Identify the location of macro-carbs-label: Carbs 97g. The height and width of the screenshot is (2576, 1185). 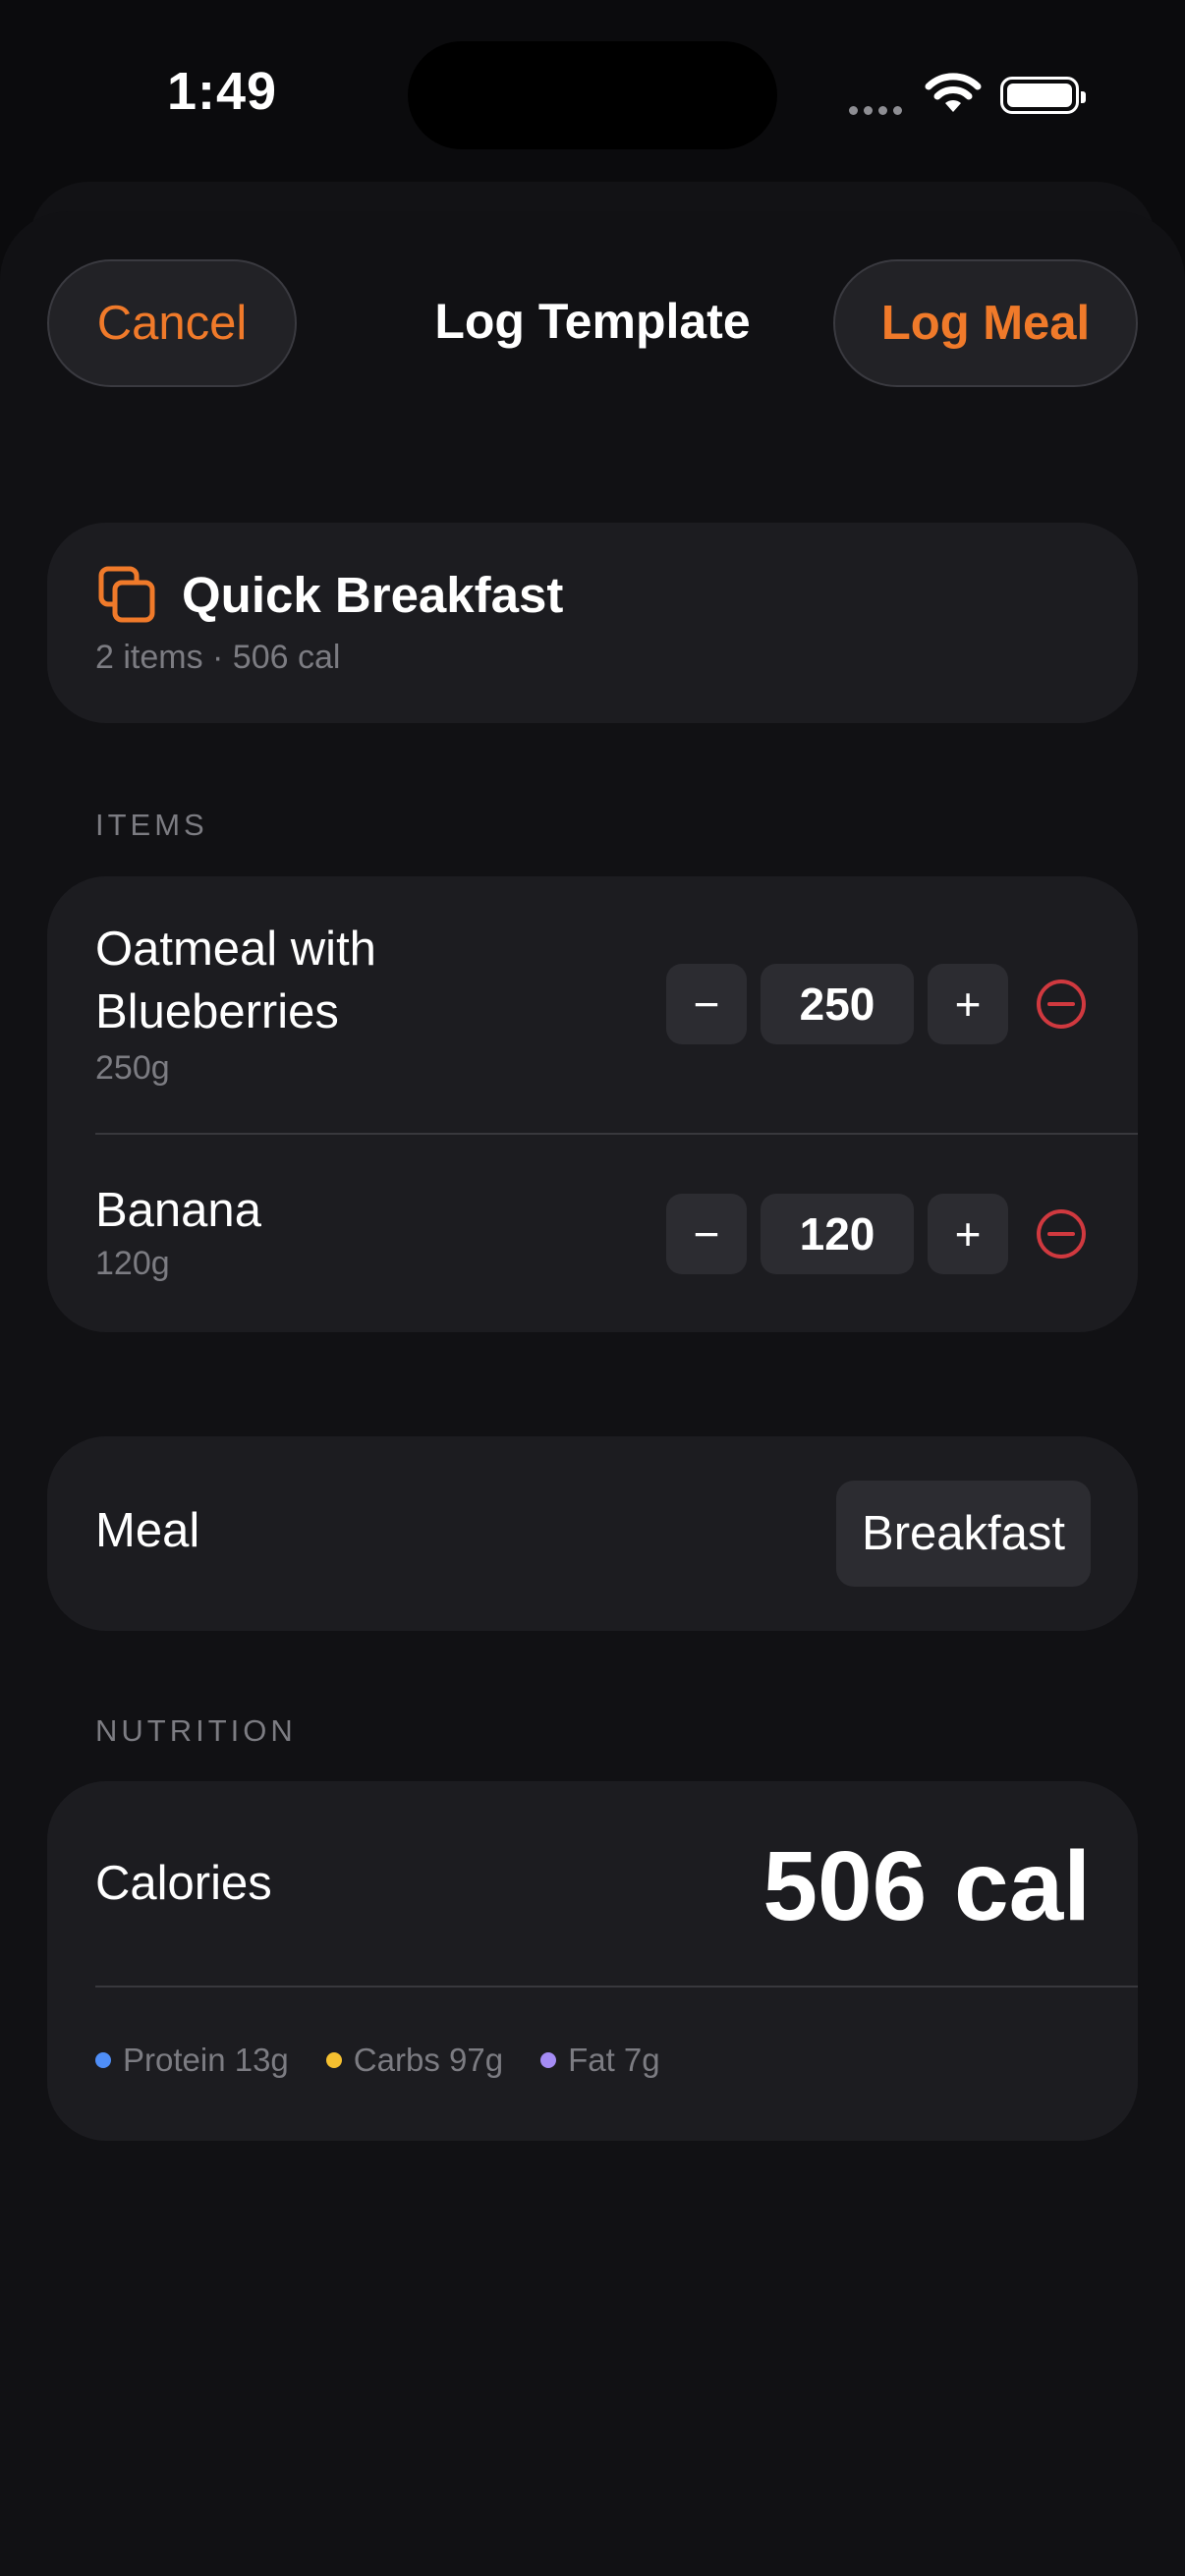
(429, 2060).